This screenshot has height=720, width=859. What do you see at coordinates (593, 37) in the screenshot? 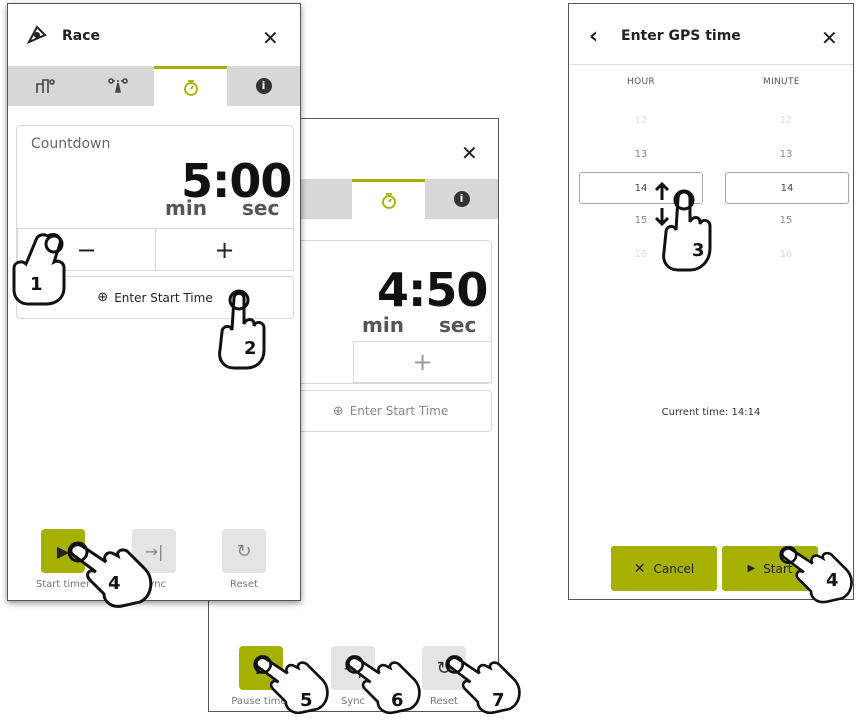
I see `back-icon: ‹` at bounding box center [593, 37].